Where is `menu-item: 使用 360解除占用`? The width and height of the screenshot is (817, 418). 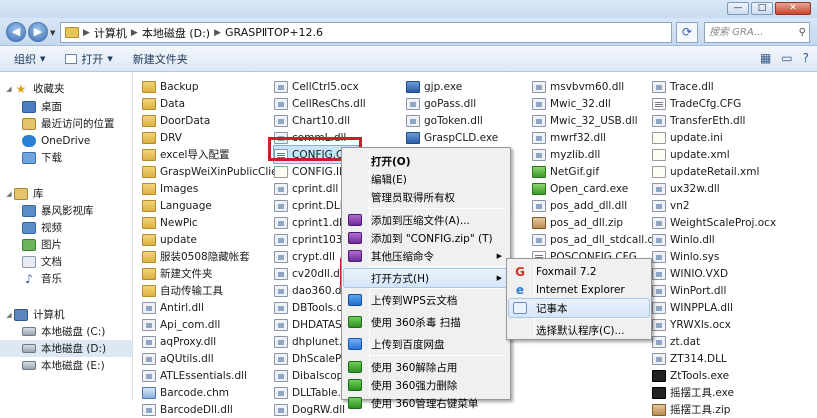
menu-item: 使用 360解除占用 is located at coordinates (426, 367).